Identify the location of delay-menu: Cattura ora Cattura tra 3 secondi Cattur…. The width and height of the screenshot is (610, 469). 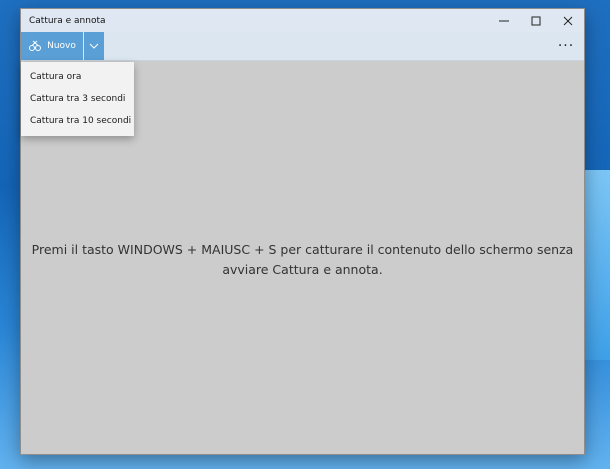
(77, 99).